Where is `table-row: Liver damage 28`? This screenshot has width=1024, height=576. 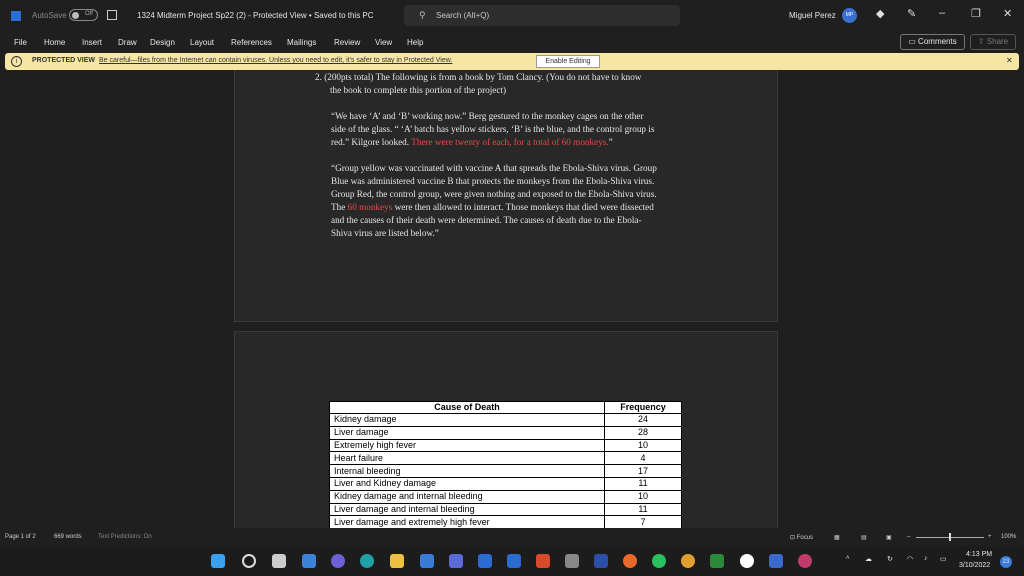
table-row: Liver damage 28 is located at coordinates (505, 432).